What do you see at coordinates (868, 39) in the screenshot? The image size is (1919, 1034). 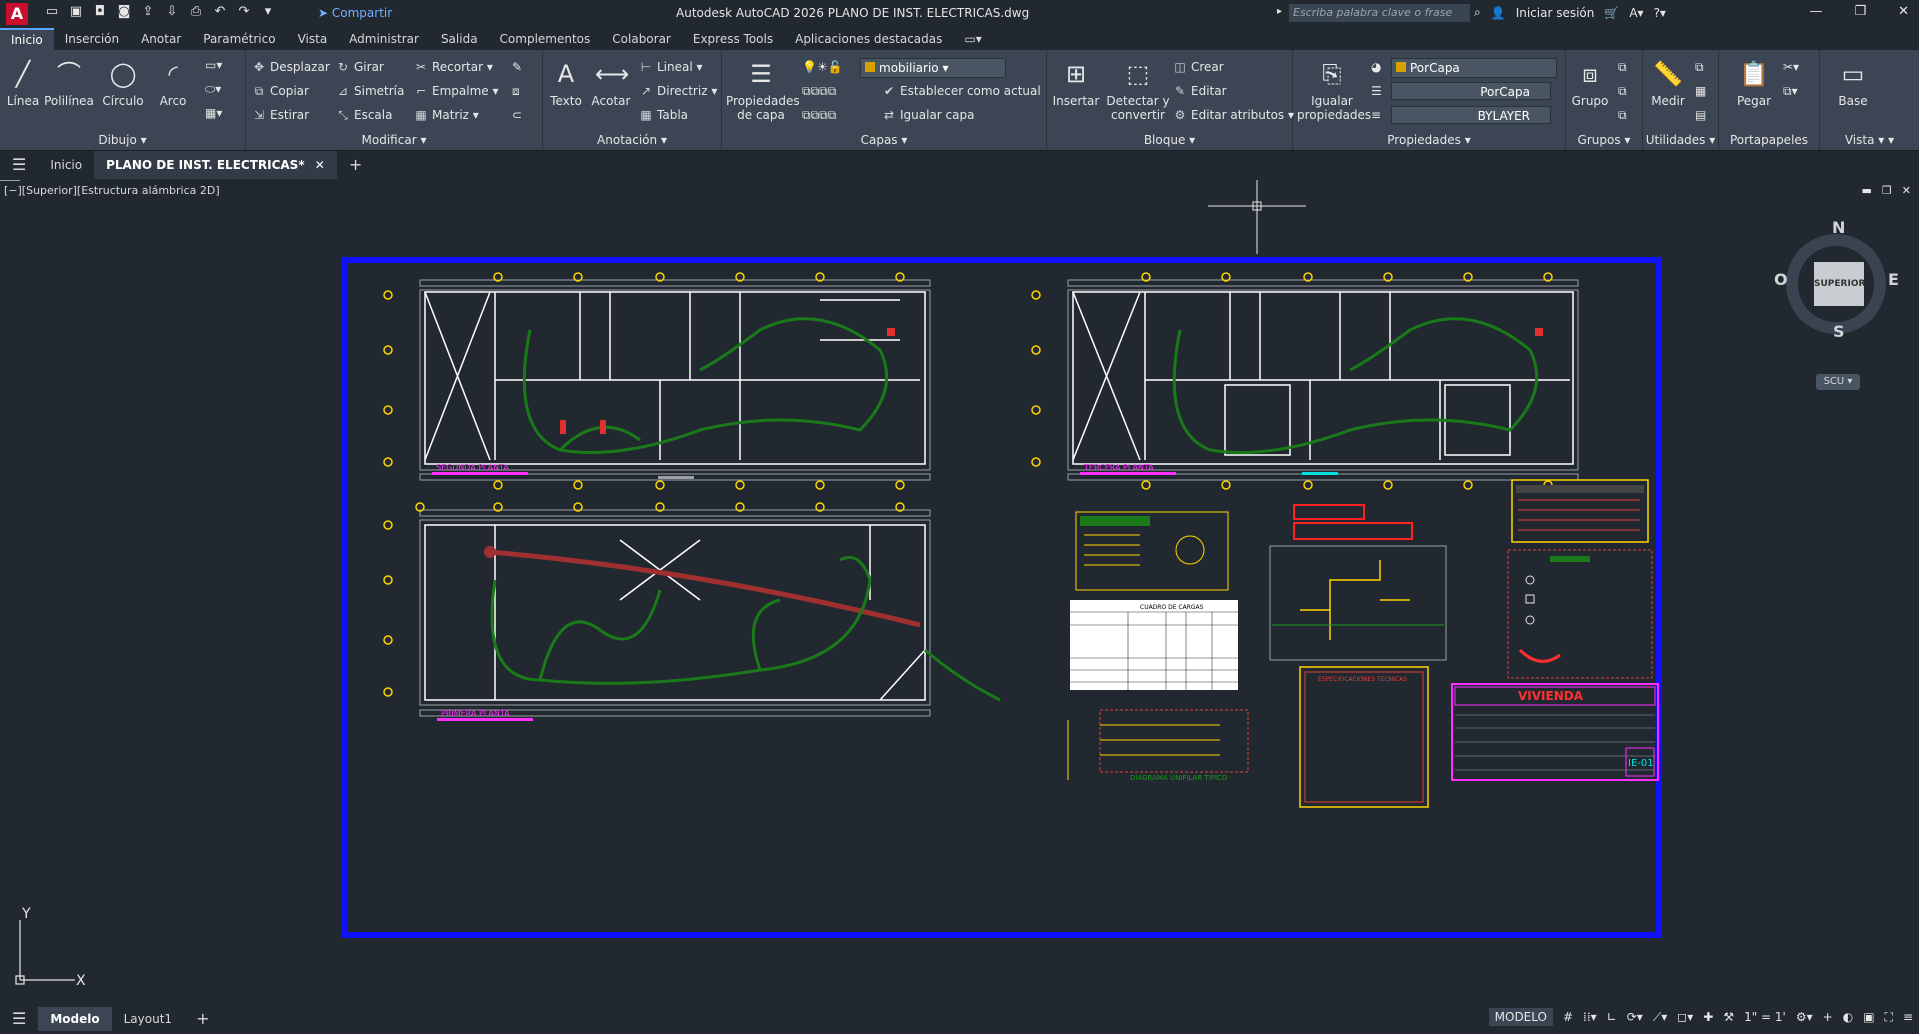 I see `ribbon-tab-10: Aplicaciones destacadas` at bounding box center [868, 39].